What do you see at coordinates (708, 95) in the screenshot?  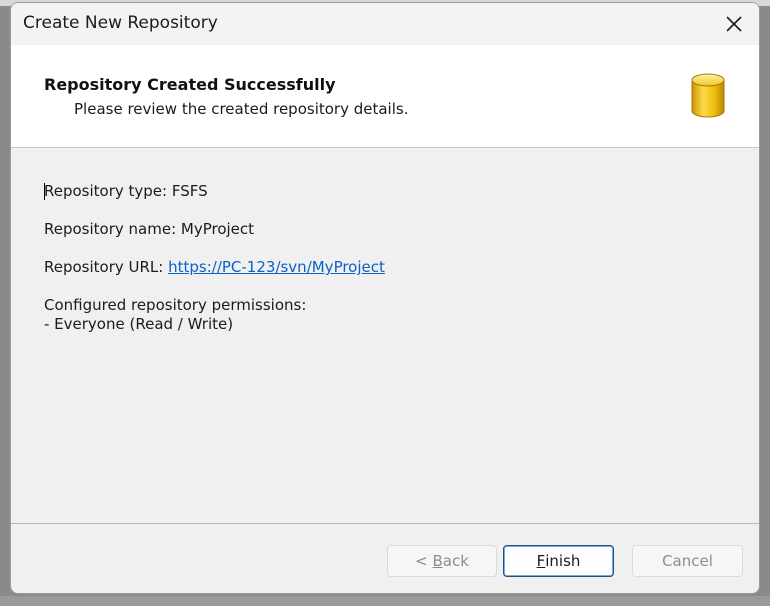 I see `database-cylinder-icon` at bounding box center [708, 95].